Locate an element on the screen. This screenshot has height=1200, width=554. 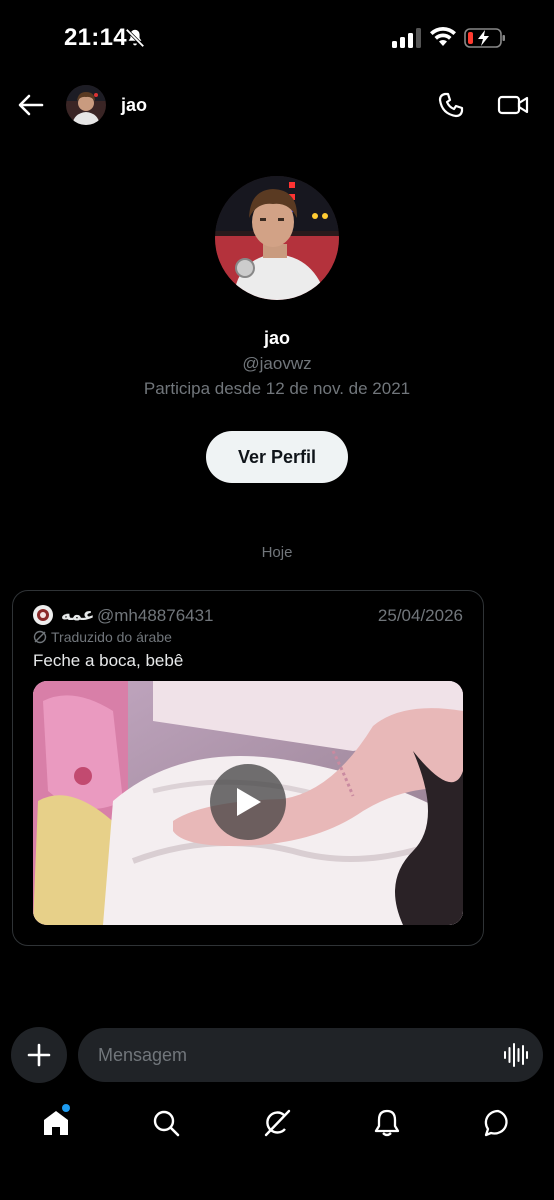
translated-text: Traduzido do árabe is located at coordinates (111, 637).